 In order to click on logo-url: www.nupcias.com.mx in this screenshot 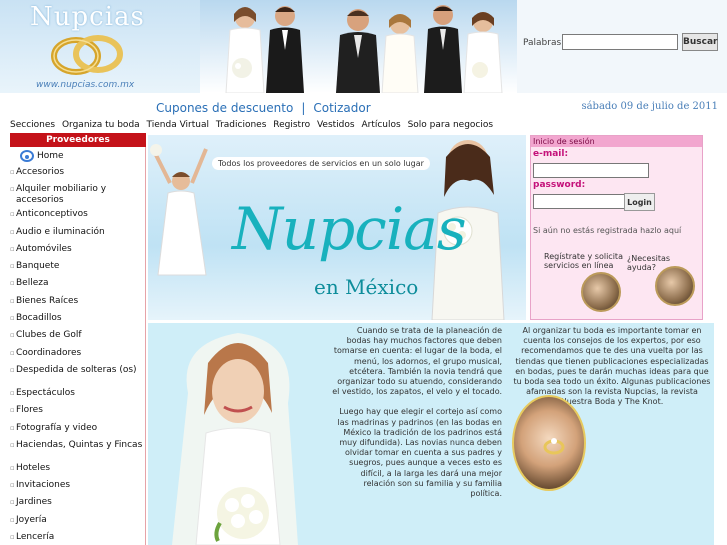, I will do `click(85, 85)`.